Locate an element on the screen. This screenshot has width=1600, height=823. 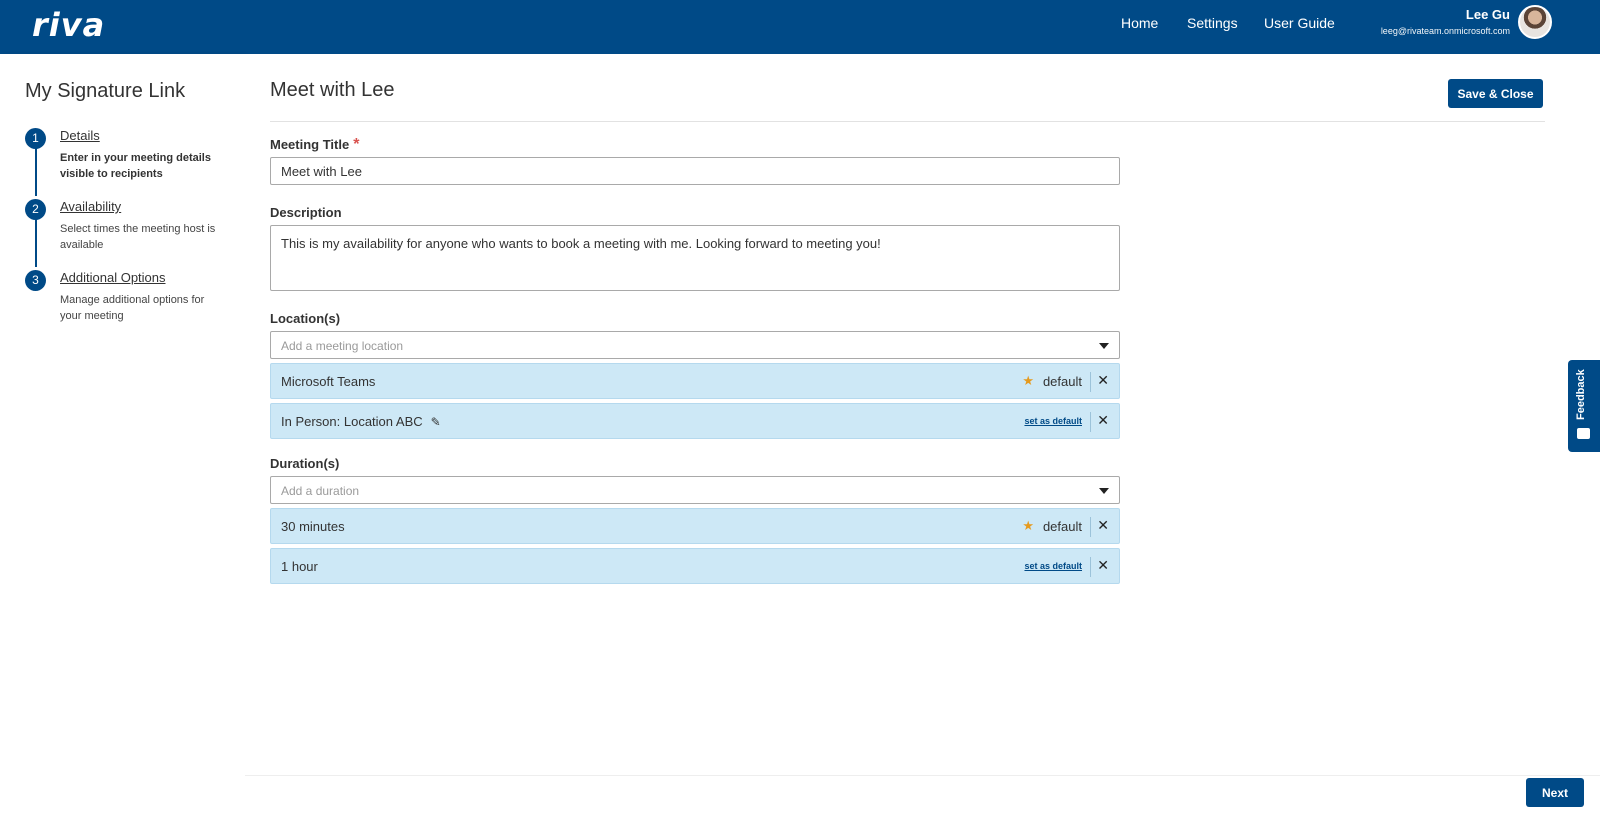
step-number-2: 2 is located at coordinates (35, 209).